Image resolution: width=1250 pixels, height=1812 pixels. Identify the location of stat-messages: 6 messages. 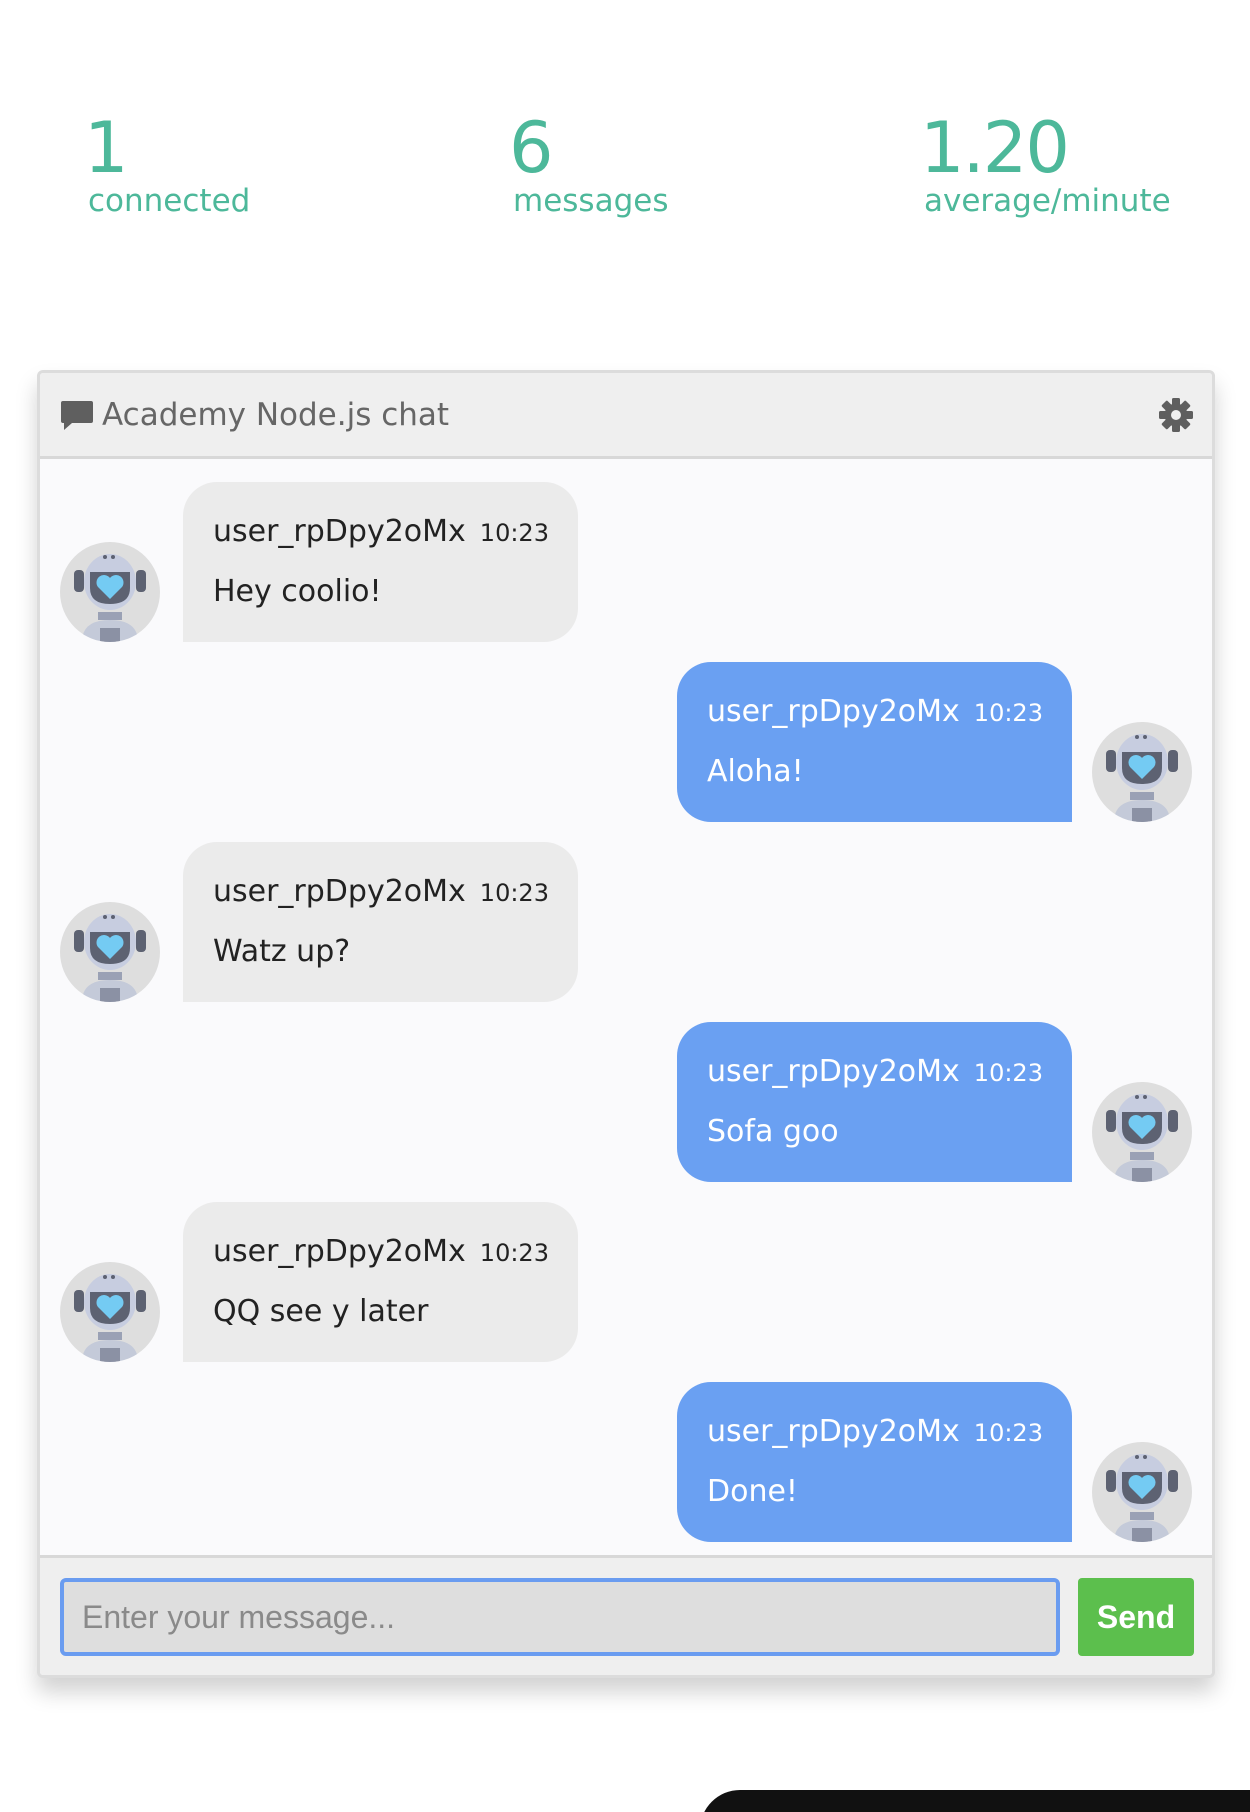
(588, 165).